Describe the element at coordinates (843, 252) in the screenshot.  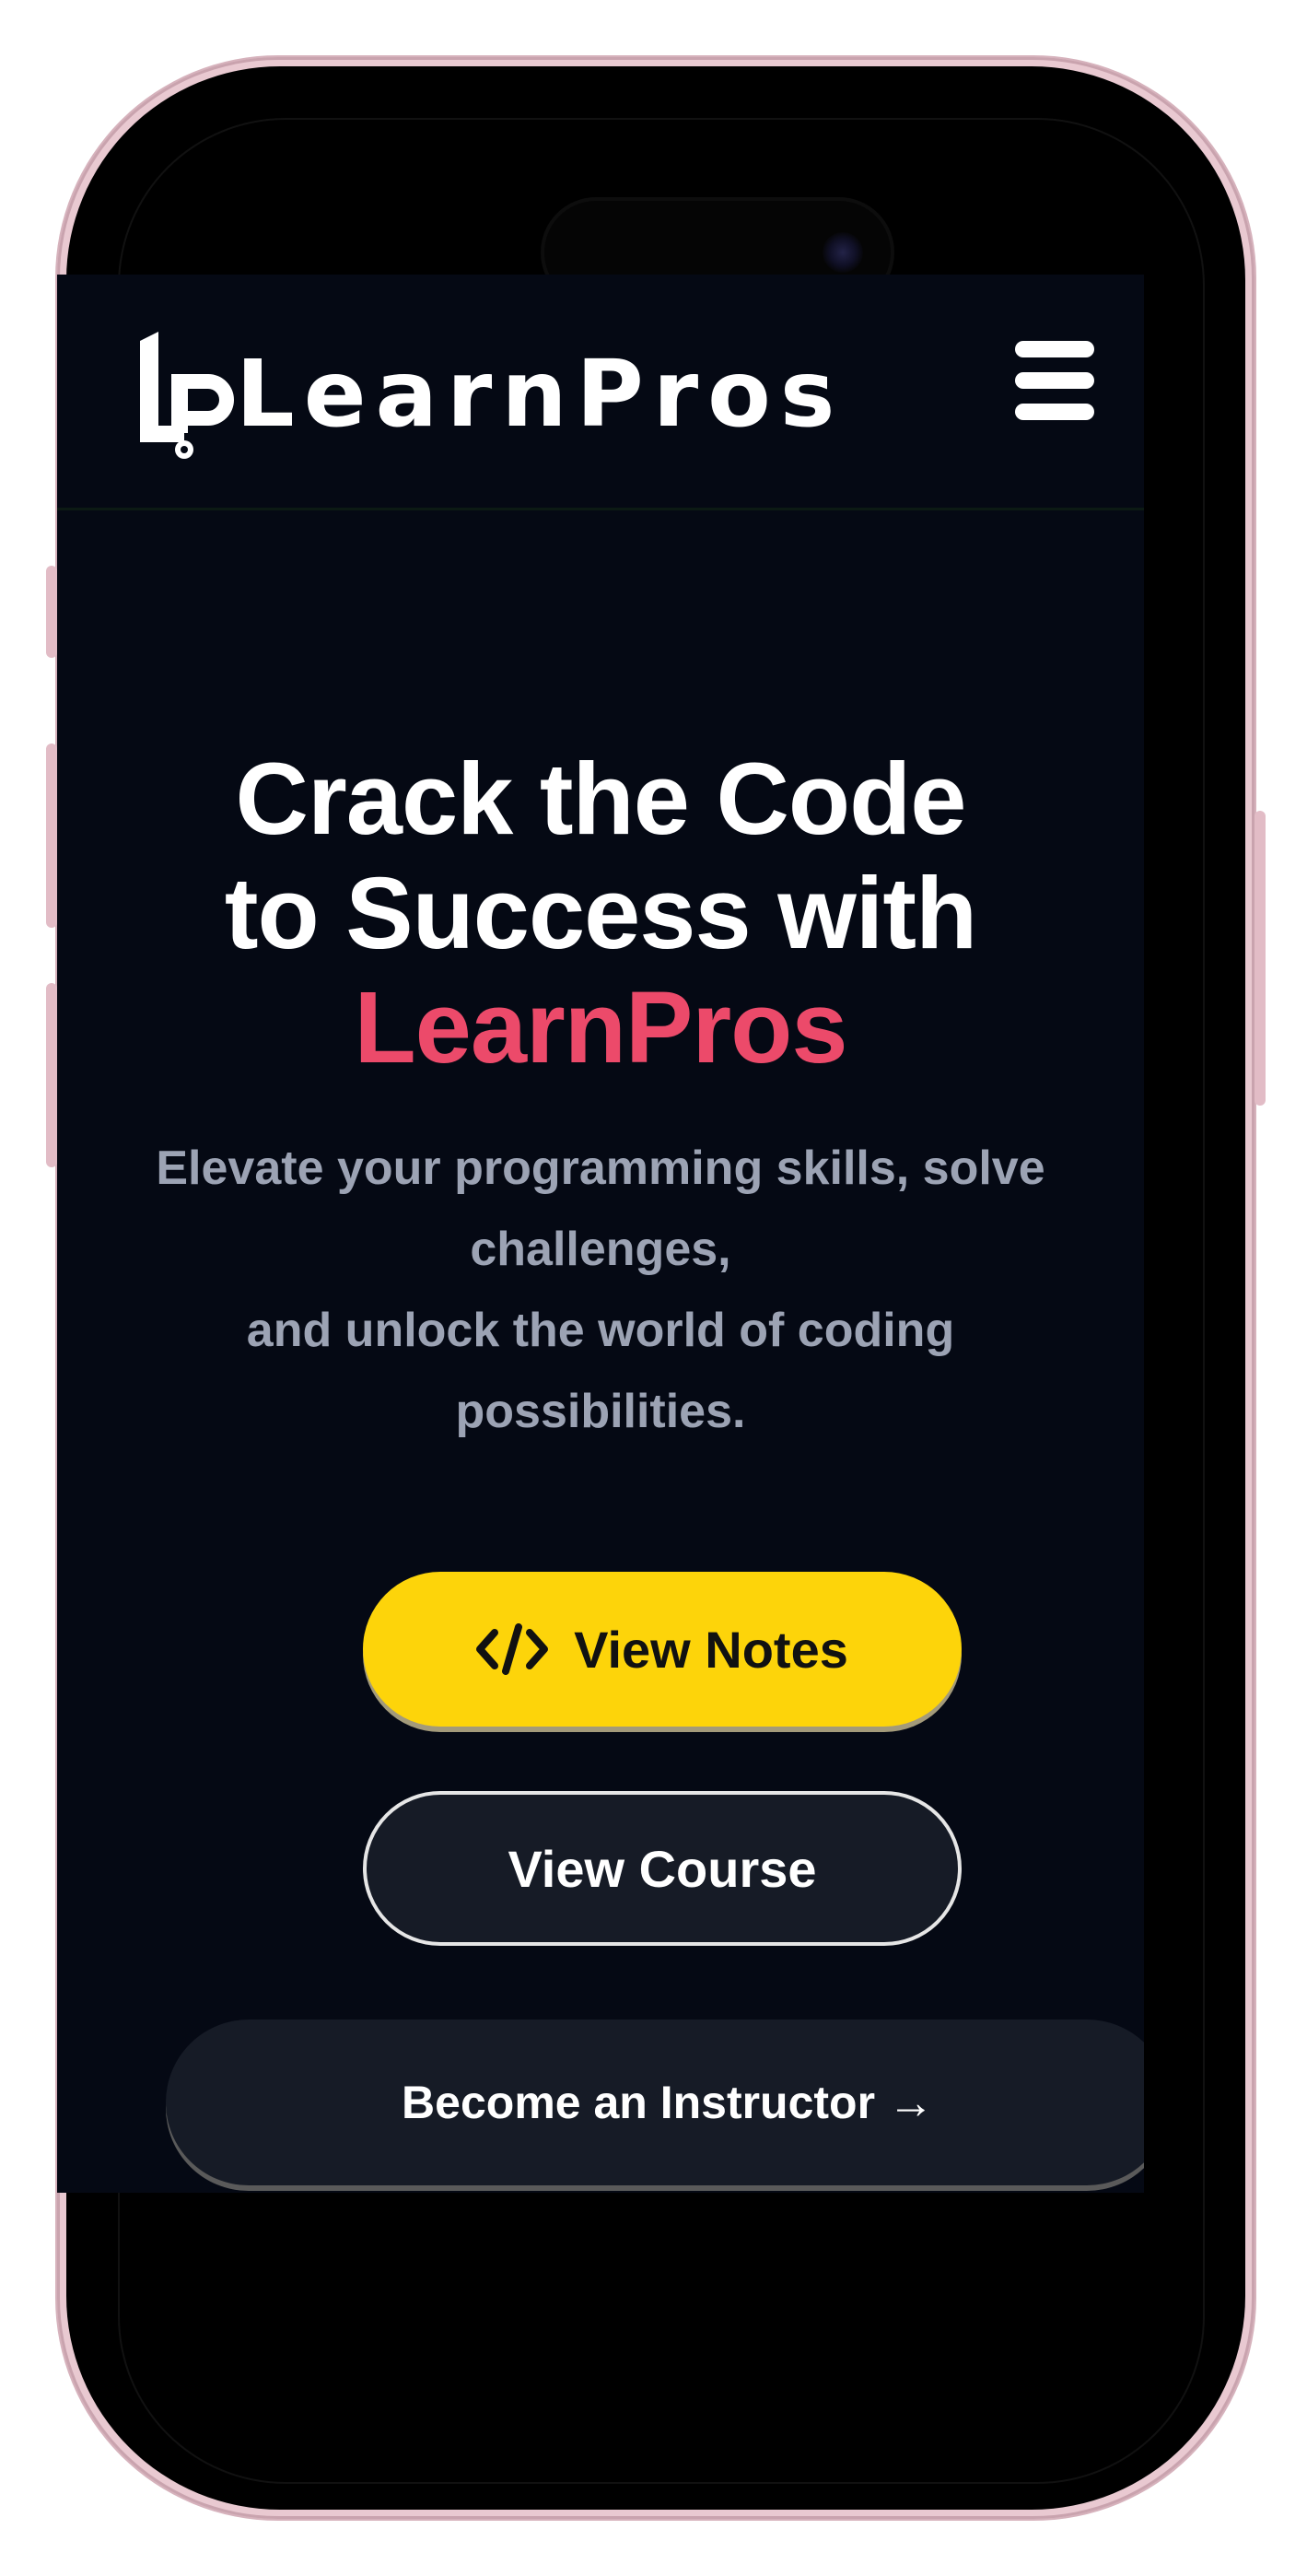
I see `camera-icon` at that location.